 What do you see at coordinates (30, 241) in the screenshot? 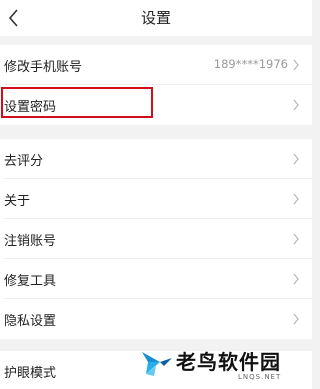
I see `settings-row-label: 注销账号` at bounding box center [30, 241].